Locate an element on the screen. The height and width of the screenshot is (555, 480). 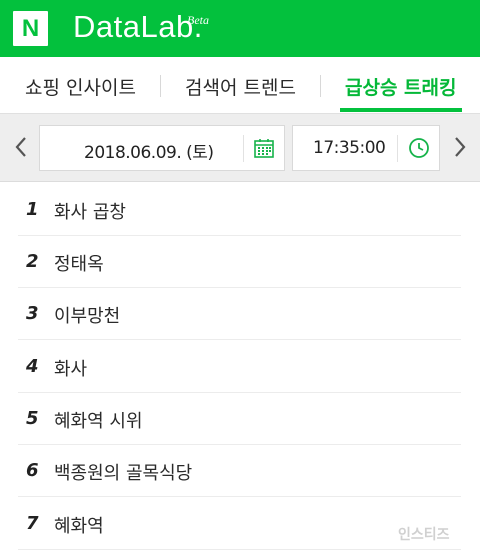
keyword-link: 혜화역 시위 is located at coordinates (98, 420).